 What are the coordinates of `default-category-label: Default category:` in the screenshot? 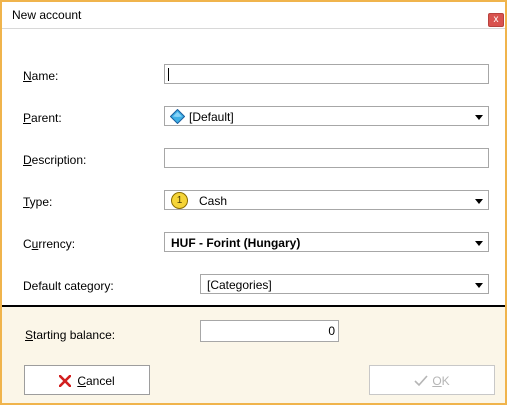 It's located at (68, 286).